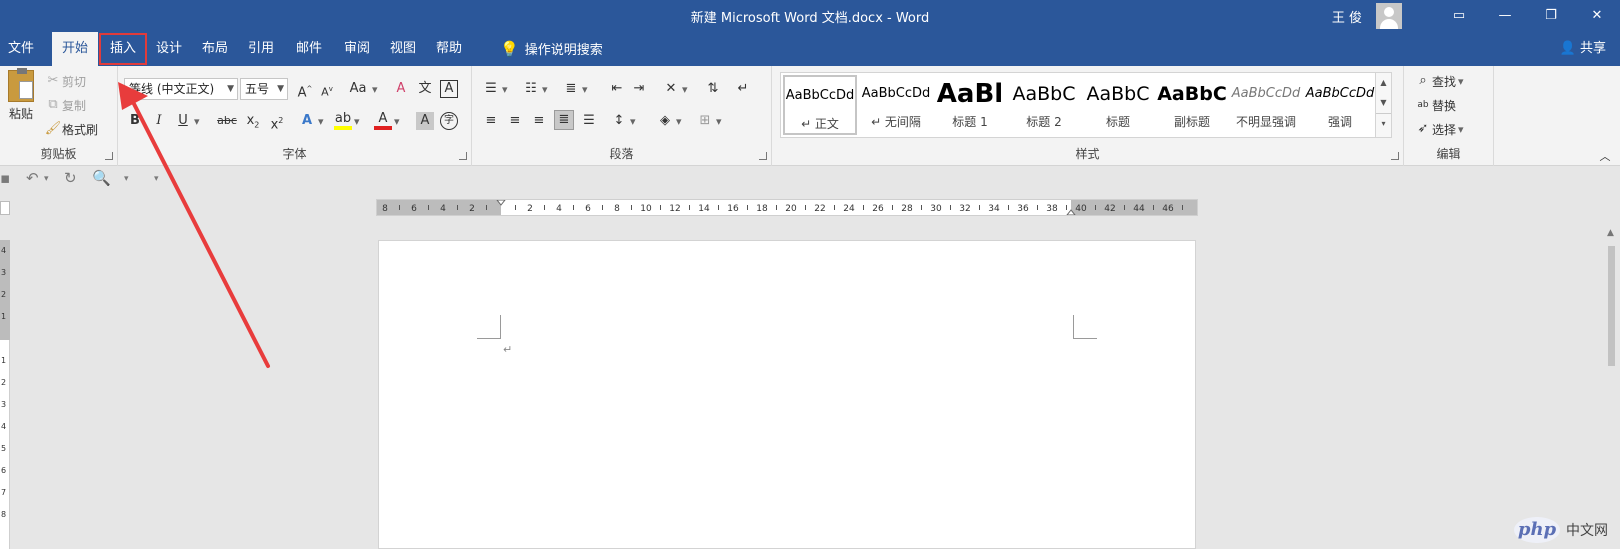  I want to click on text-effects-button: A ▾, so click(311, 121).